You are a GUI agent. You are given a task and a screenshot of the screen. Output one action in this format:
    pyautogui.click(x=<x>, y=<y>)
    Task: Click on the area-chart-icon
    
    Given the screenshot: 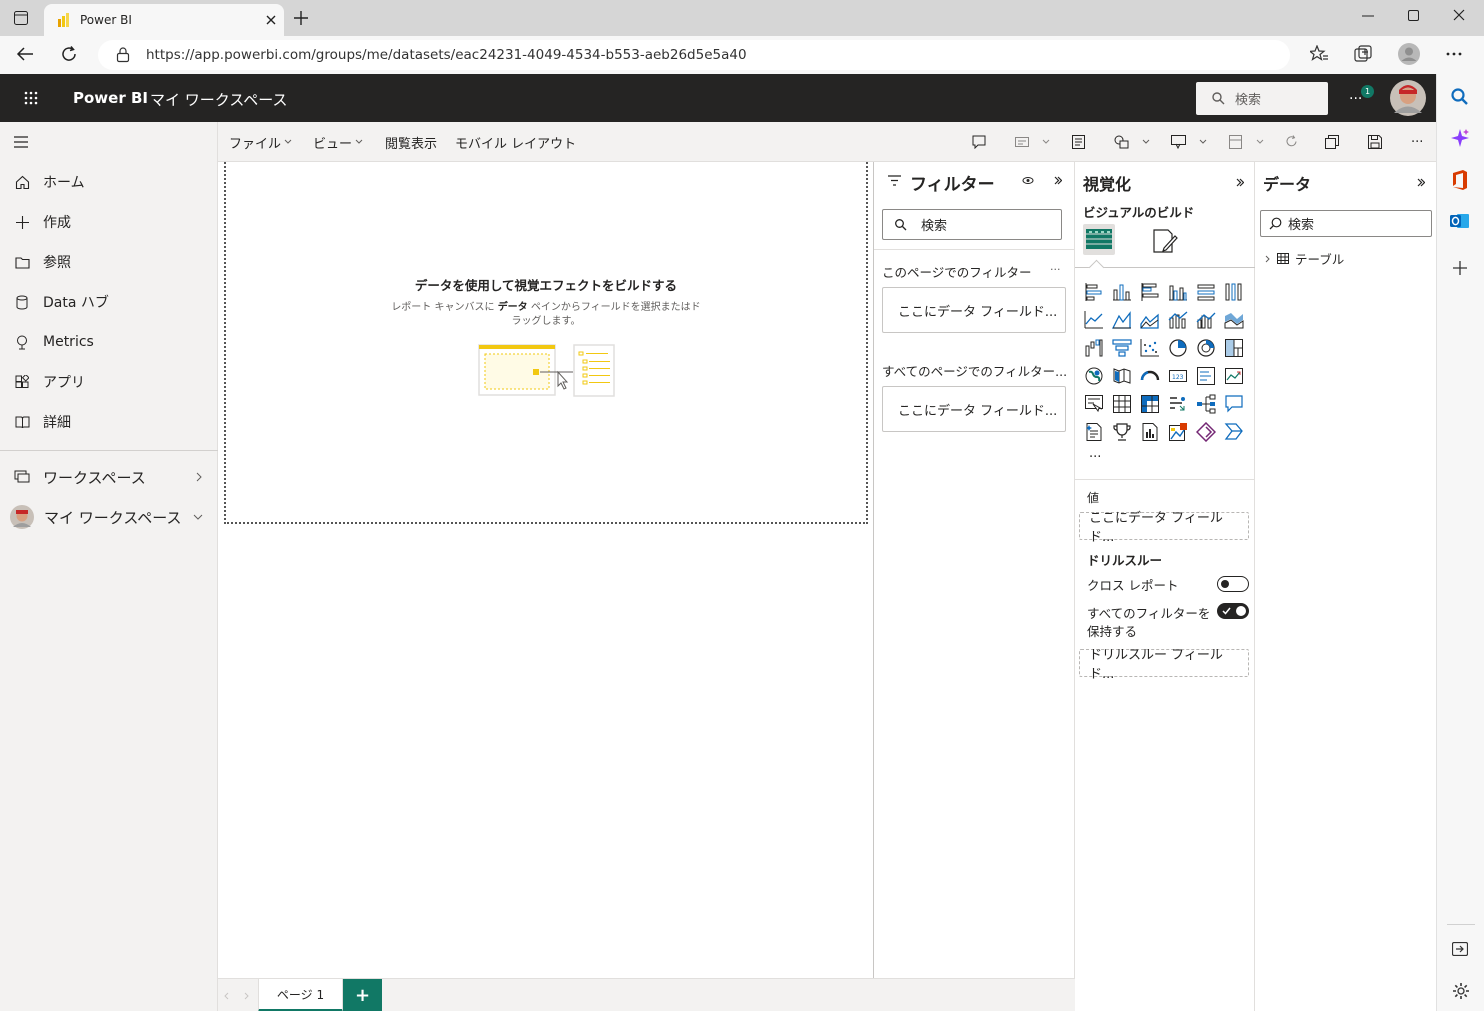 What is the action you would take?
    pyautogui.click(x=1122, y=320)
    